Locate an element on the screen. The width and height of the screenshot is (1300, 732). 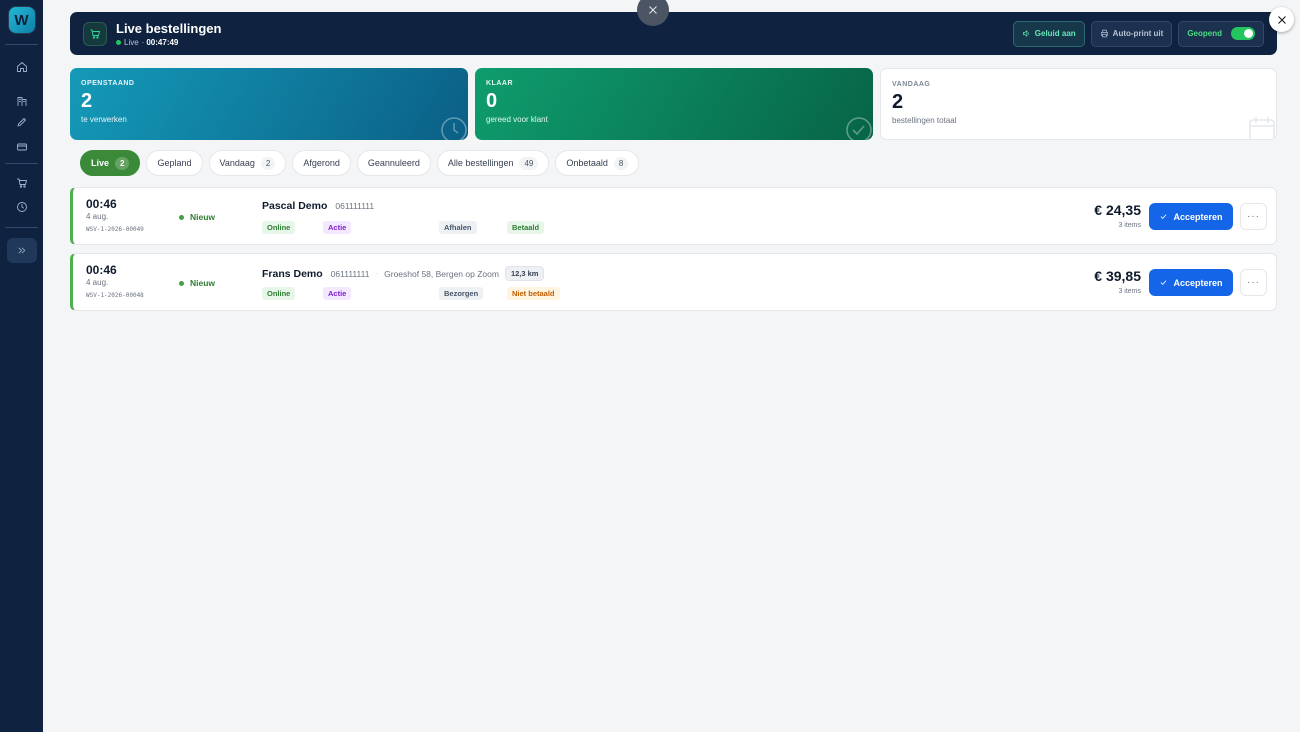
stat-card-open: OPENSTAAND 2 te verwerken is located at coordinates (269, 104).